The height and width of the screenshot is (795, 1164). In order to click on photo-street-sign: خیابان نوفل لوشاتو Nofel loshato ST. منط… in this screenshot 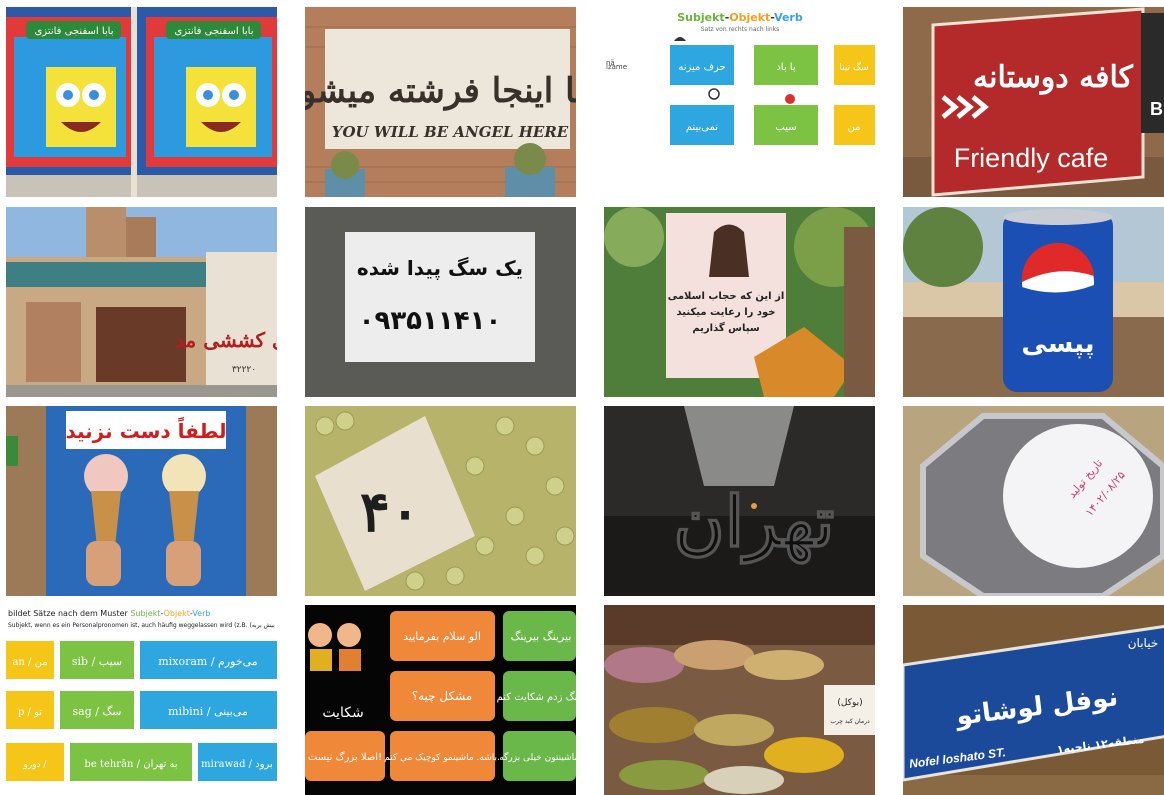, I will do `click(1033, 700)`.